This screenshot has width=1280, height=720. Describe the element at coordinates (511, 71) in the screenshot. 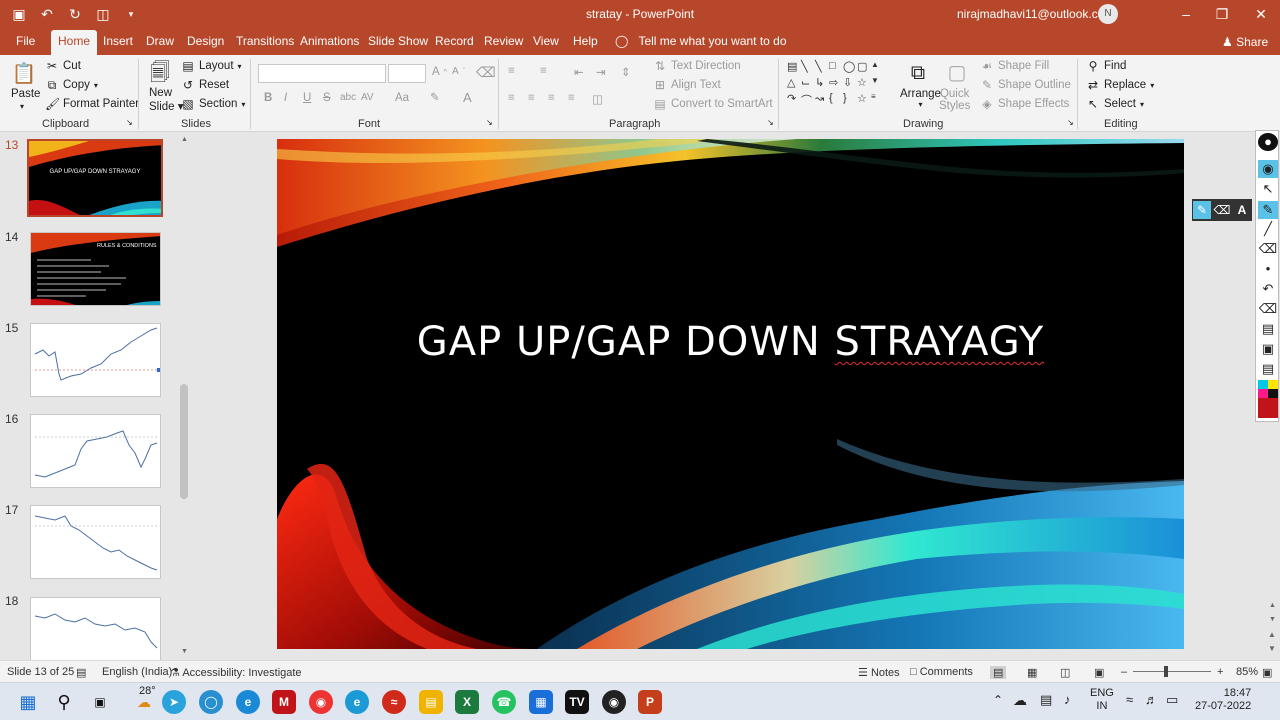

I see `bullets-icon: ≡` at that location.